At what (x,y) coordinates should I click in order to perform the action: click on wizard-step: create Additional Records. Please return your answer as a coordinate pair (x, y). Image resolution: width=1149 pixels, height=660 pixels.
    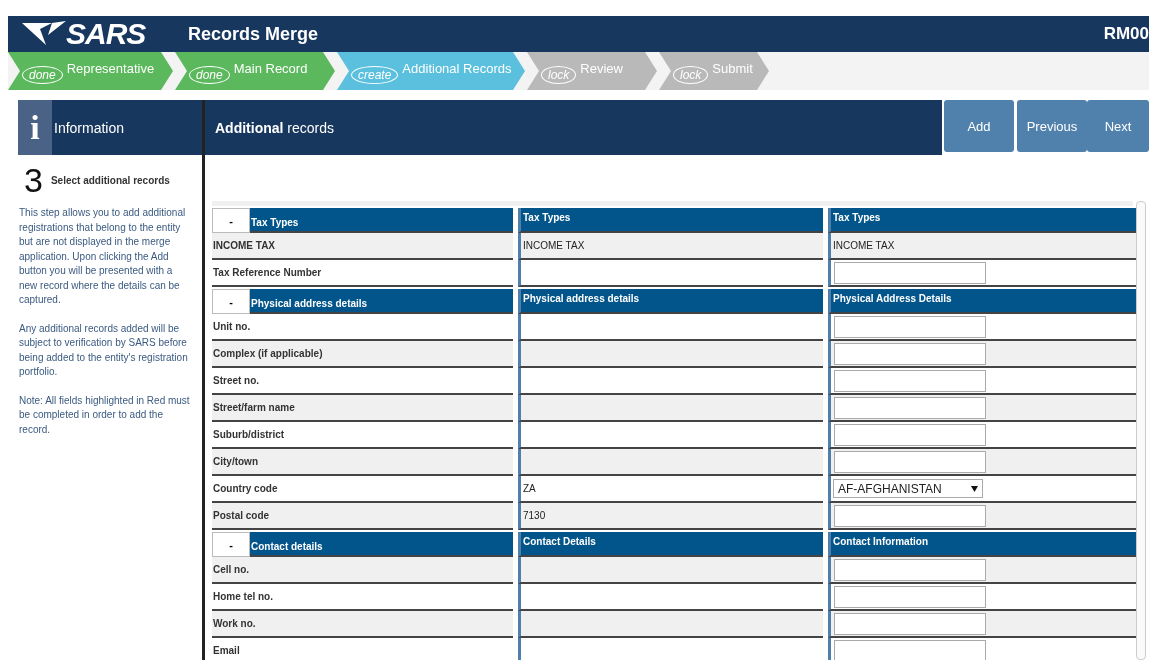
    Looking at the image, I should click on (431, 71).